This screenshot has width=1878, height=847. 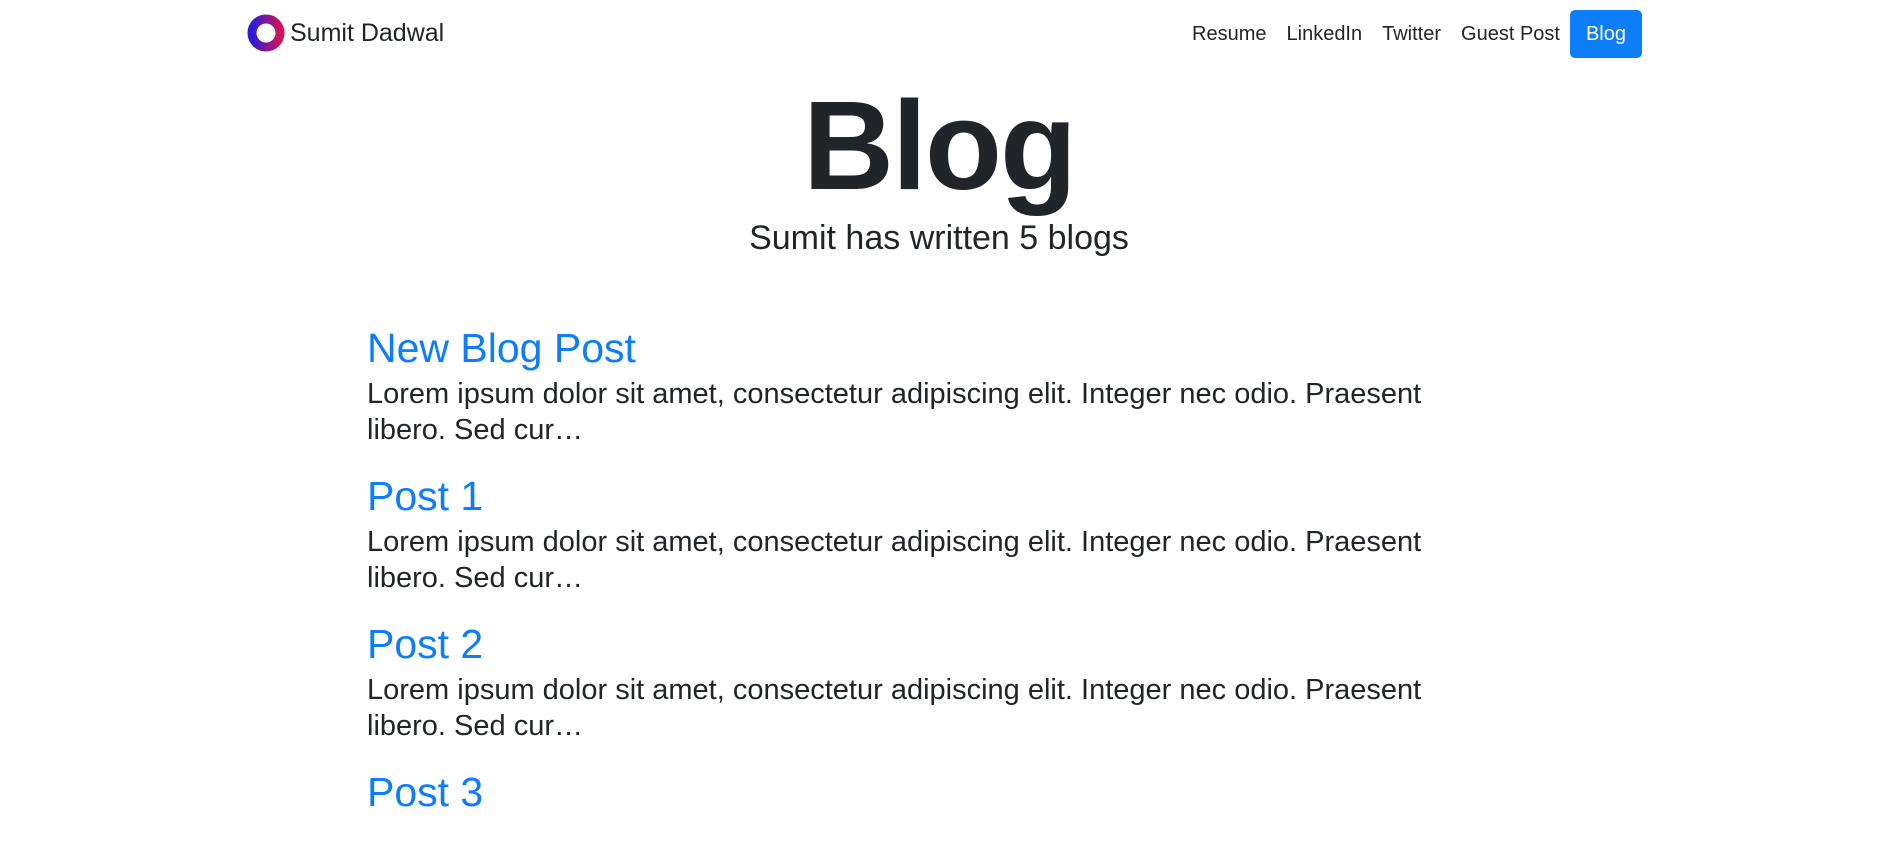 I want to click on post-title-link: New Blog Post, so click(x=912, y=348).